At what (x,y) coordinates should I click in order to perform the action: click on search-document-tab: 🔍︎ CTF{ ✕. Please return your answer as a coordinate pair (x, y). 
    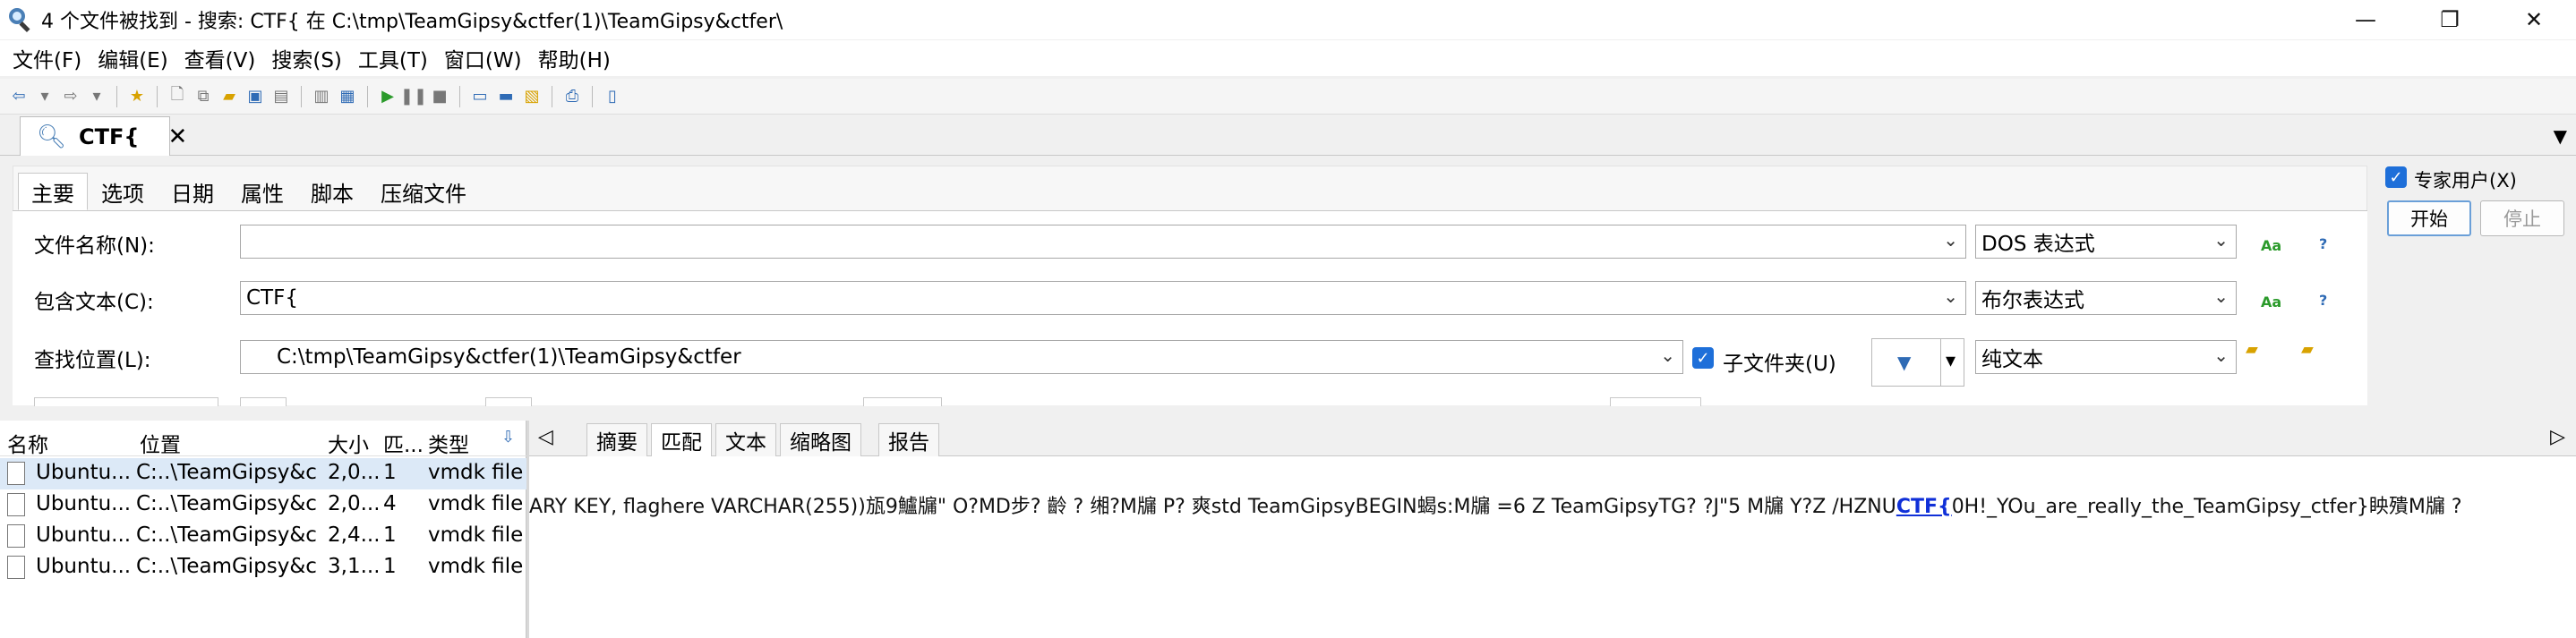
    Looking at the image, I should click on (103, 136).